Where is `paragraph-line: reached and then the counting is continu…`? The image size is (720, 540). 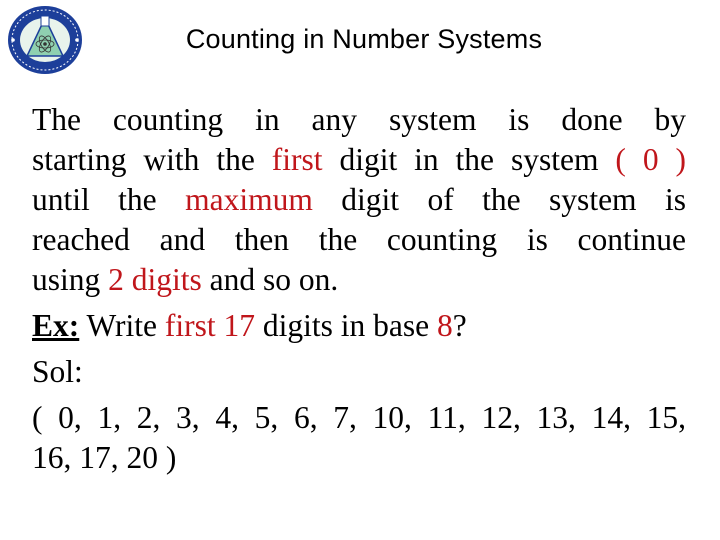 paragraph-line: reached and then the counting is continu… is located at coordinates (359, 239).